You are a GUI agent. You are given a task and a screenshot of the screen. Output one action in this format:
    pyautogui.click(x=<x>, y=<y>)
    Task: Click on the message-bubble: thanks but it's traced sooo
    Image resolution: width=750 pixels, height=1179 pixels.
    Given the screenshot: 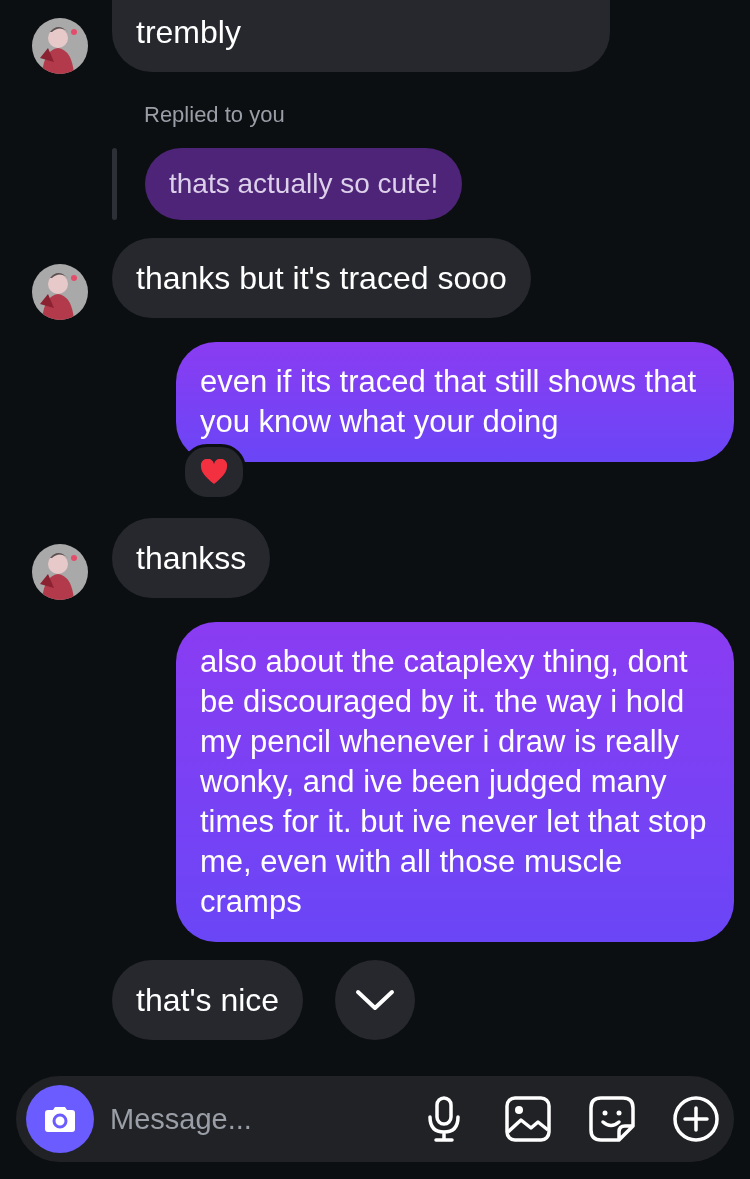 What is the action you would take?
    pyautogui.click(x=321, y=278)
    